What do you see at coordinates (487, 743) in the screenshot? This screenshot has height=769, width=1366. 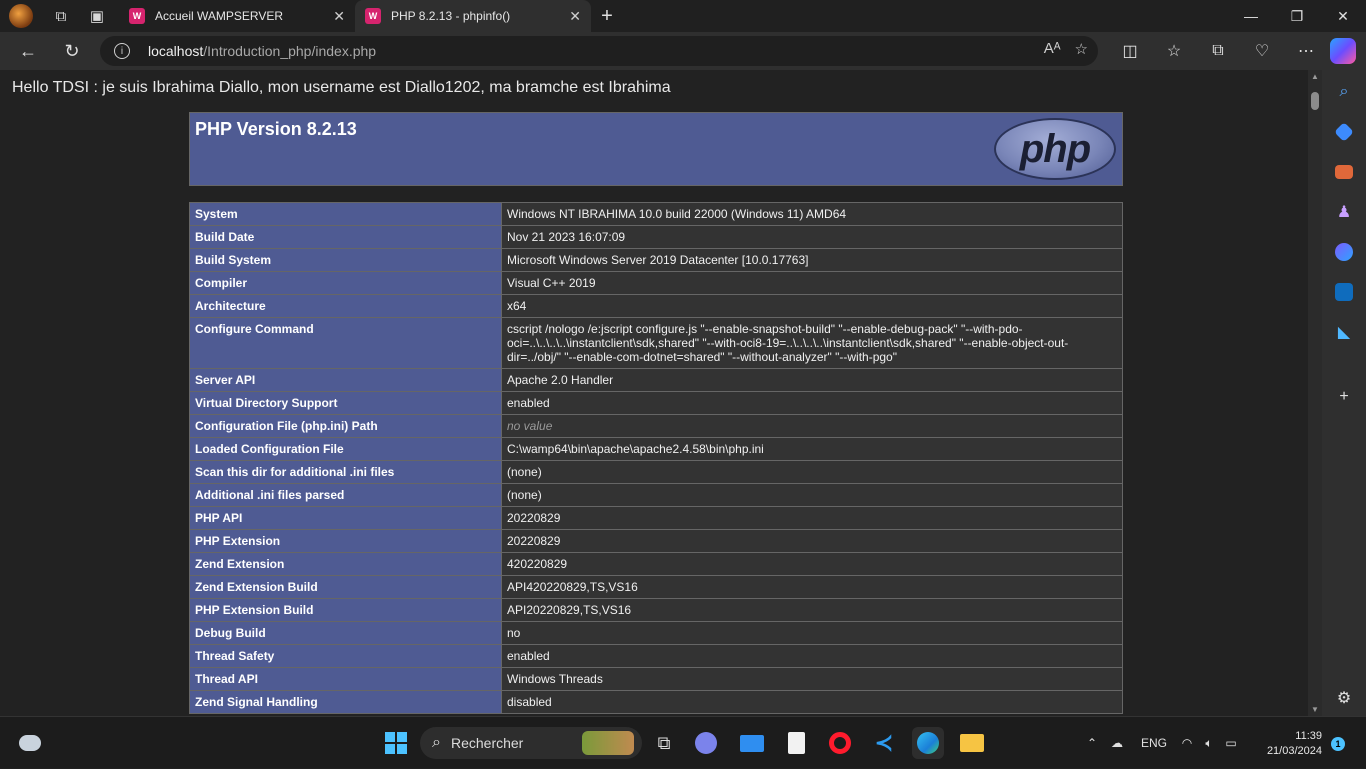 I see `search-placeholder: Rechercher` at bounding box center [487, 743].